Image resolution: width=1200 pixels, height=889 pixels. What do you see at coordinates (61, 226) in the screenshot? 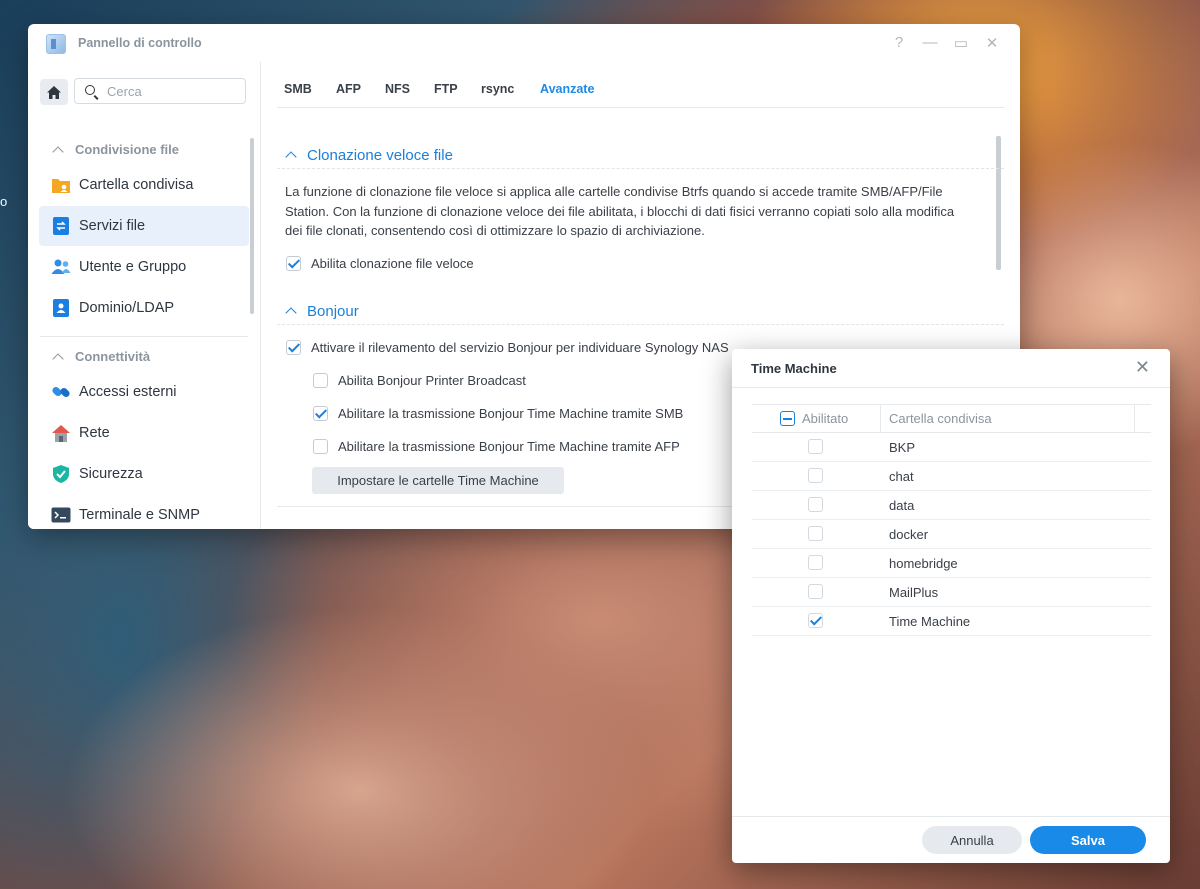
I see `file-services-icon` at bounding box center [61, 226].